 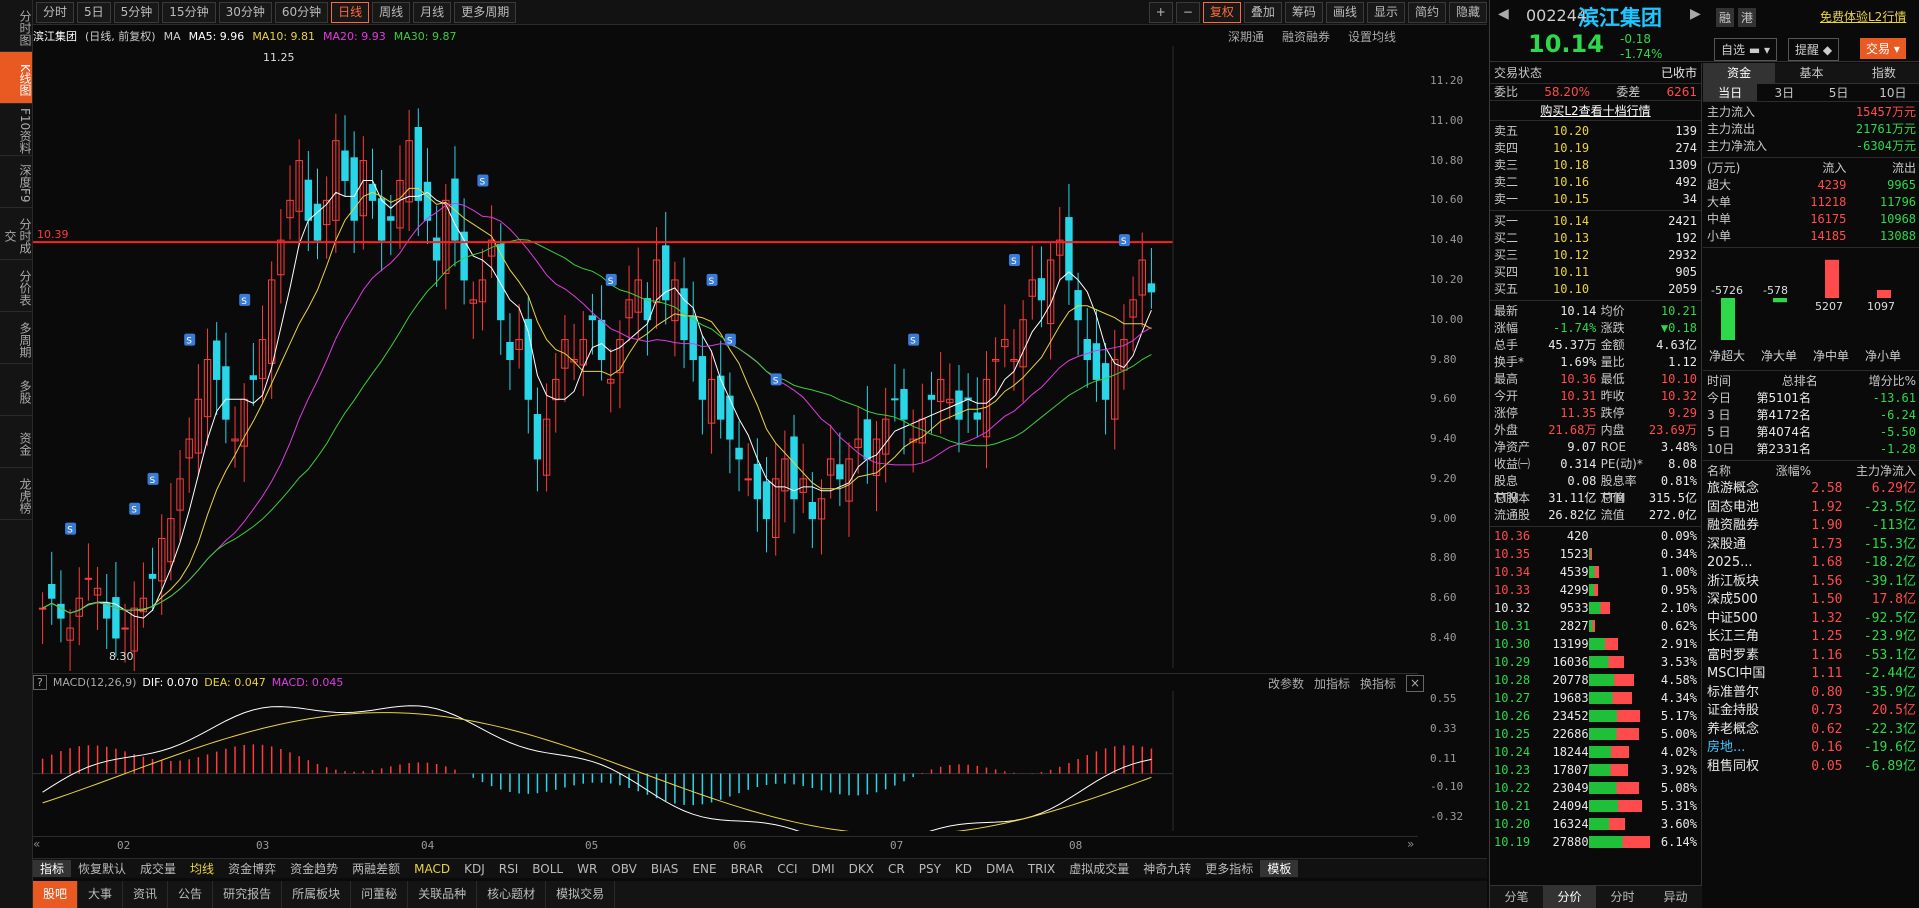 What do you see at coordinates (391, 12) in the screenshot?
I see `period-tab-7: 周线` at bounding box center [391, 12].